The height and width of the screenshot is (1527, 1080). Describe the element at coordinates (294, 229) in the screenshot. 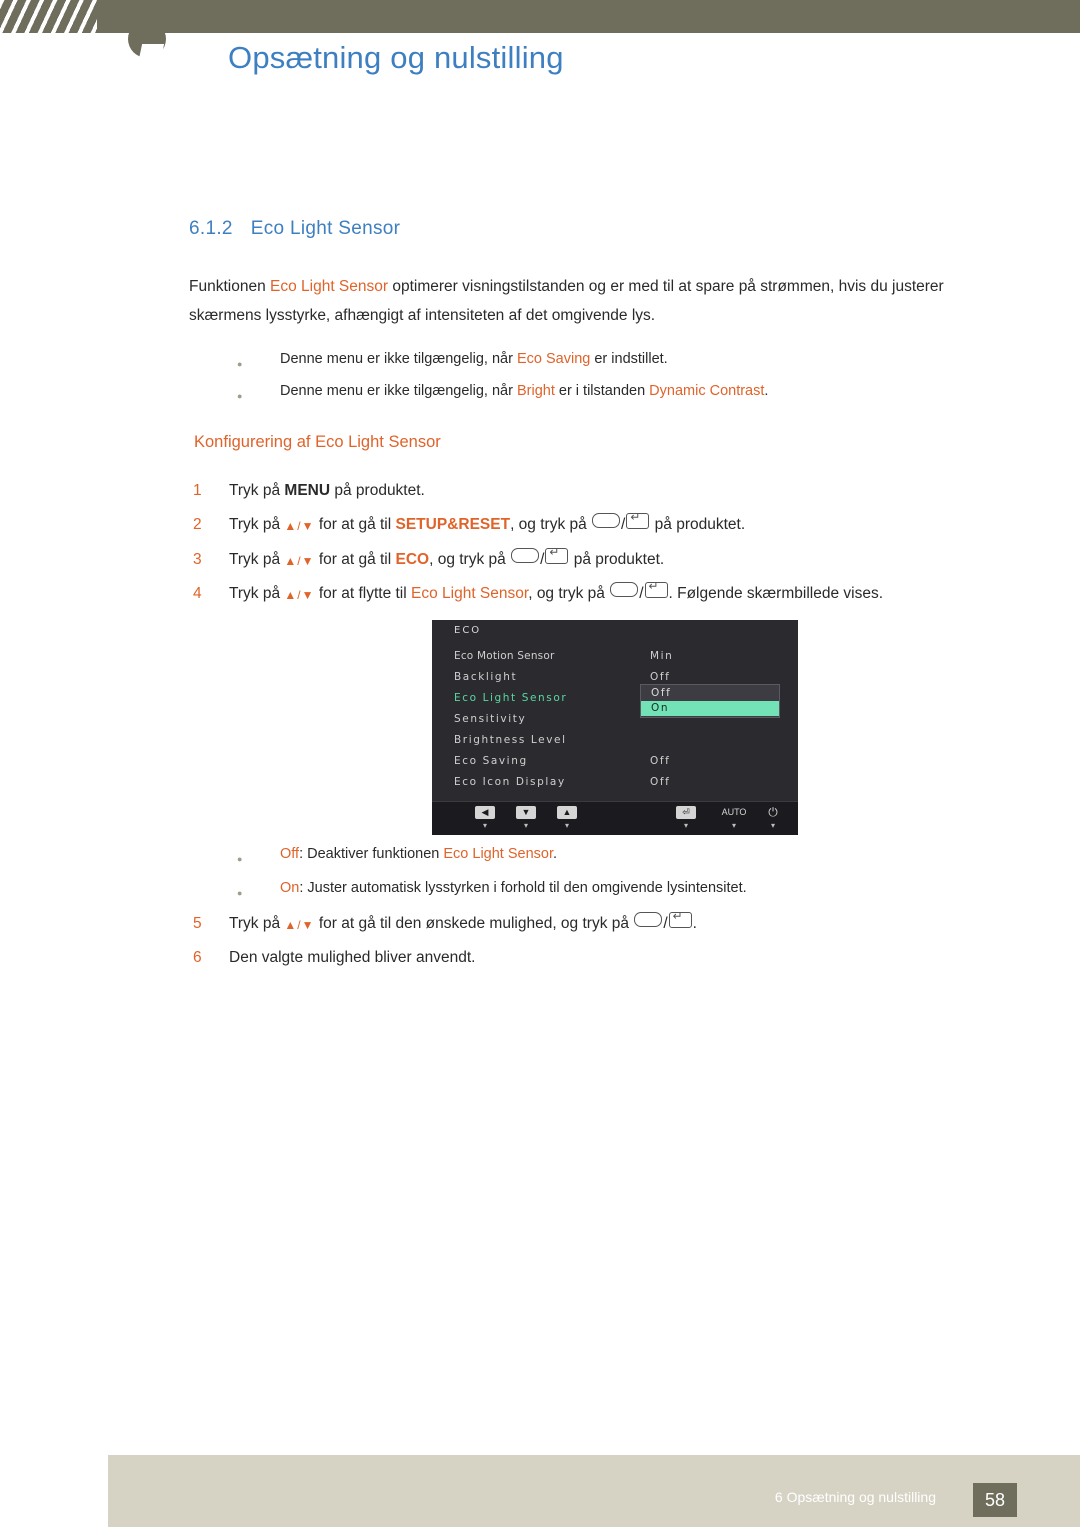

I see `section-heading: 6.1.2 Eco Light Sensor` at that location.